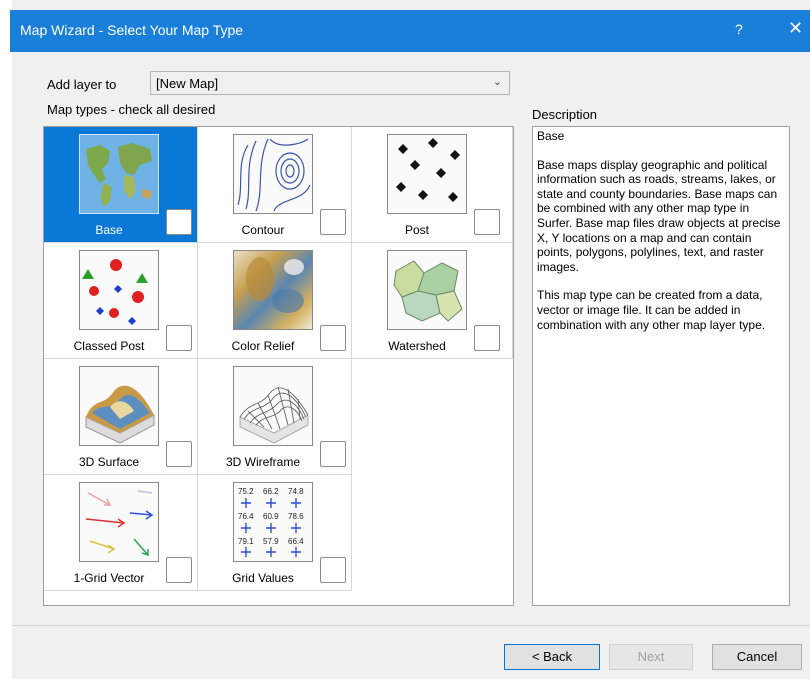 This screenshot has width=810, height=679. What do you see at coordinates (296, 491) in the screenshot?
I see `grid-value: 74.8` at bounding box center [296, 491].